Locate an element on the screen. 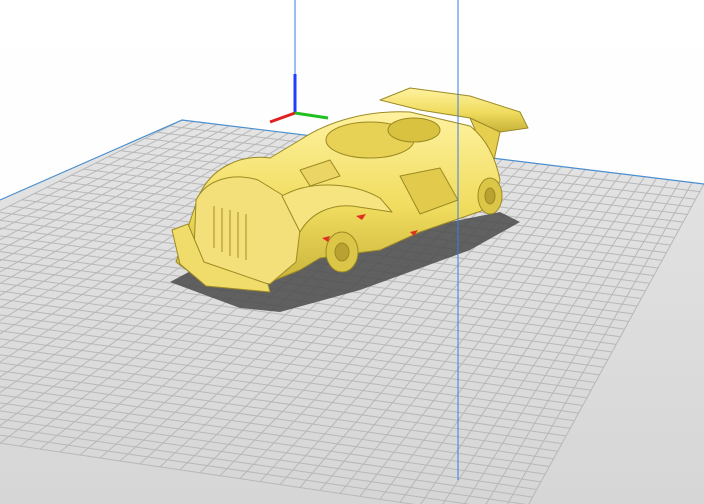  x-axis is located at coordinates (282, 117).